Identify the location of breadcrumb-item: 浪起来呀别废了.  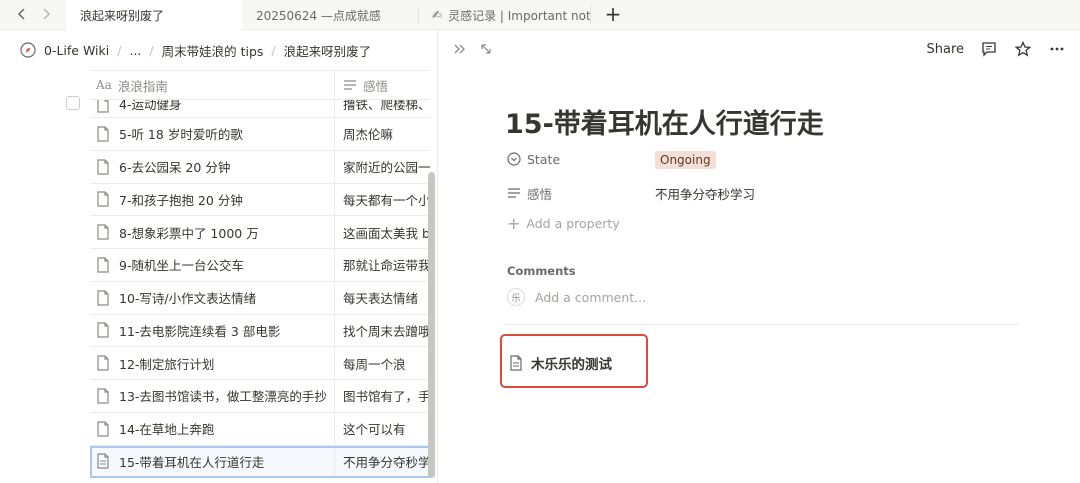
(328, 50).